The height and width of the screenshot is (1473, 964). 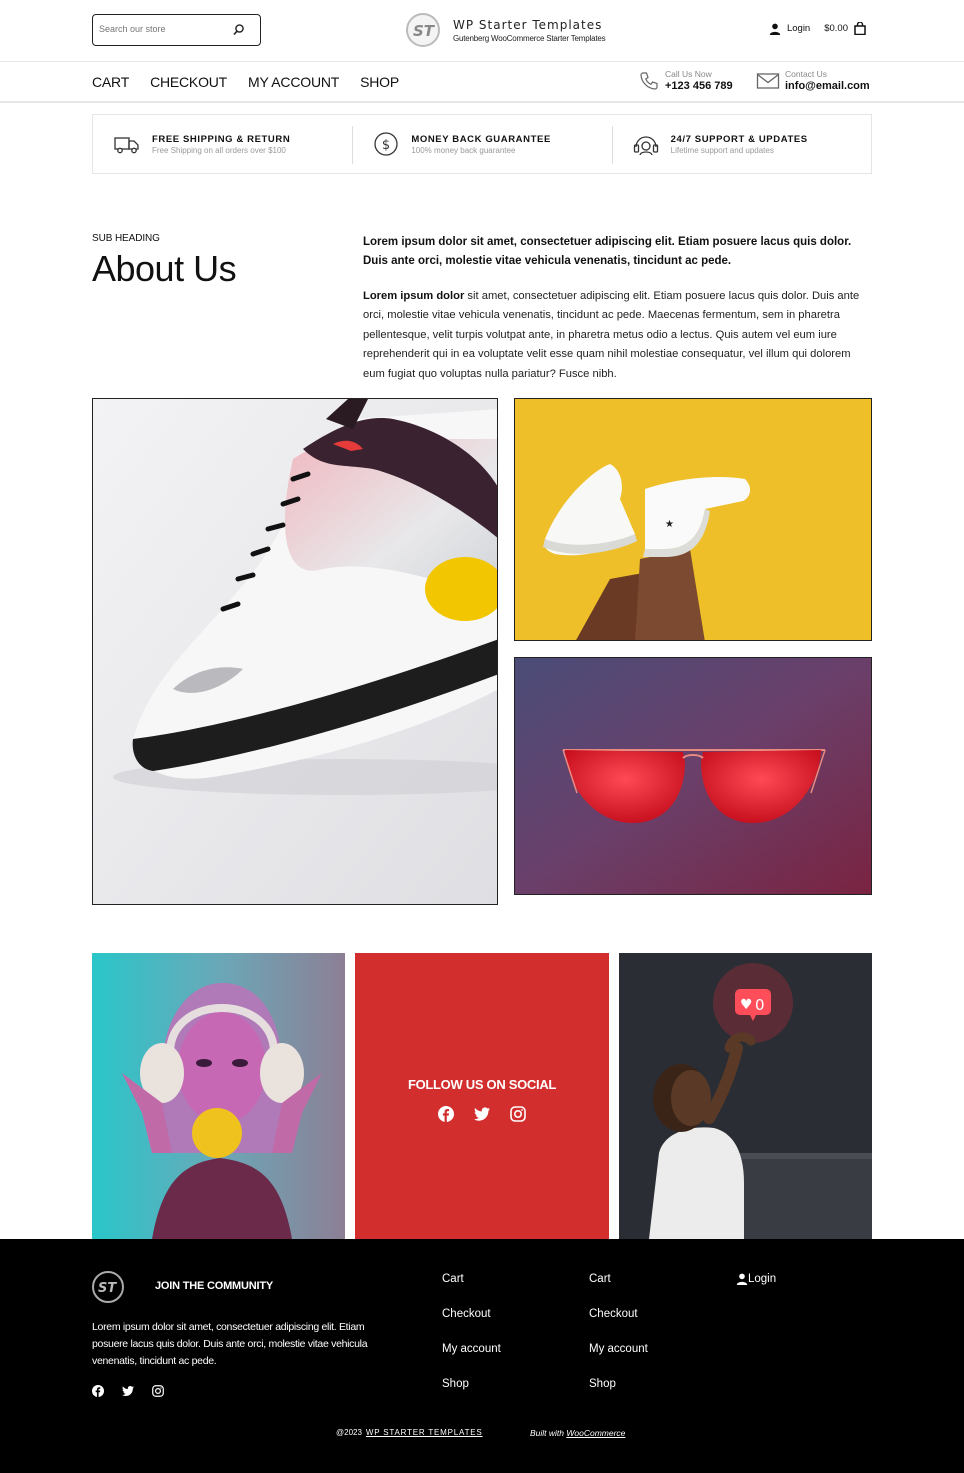 What do you see at coordinates (806, 74) in the screenshot?
I see `email-label: Contact Us` at bounding box center [806, 74].